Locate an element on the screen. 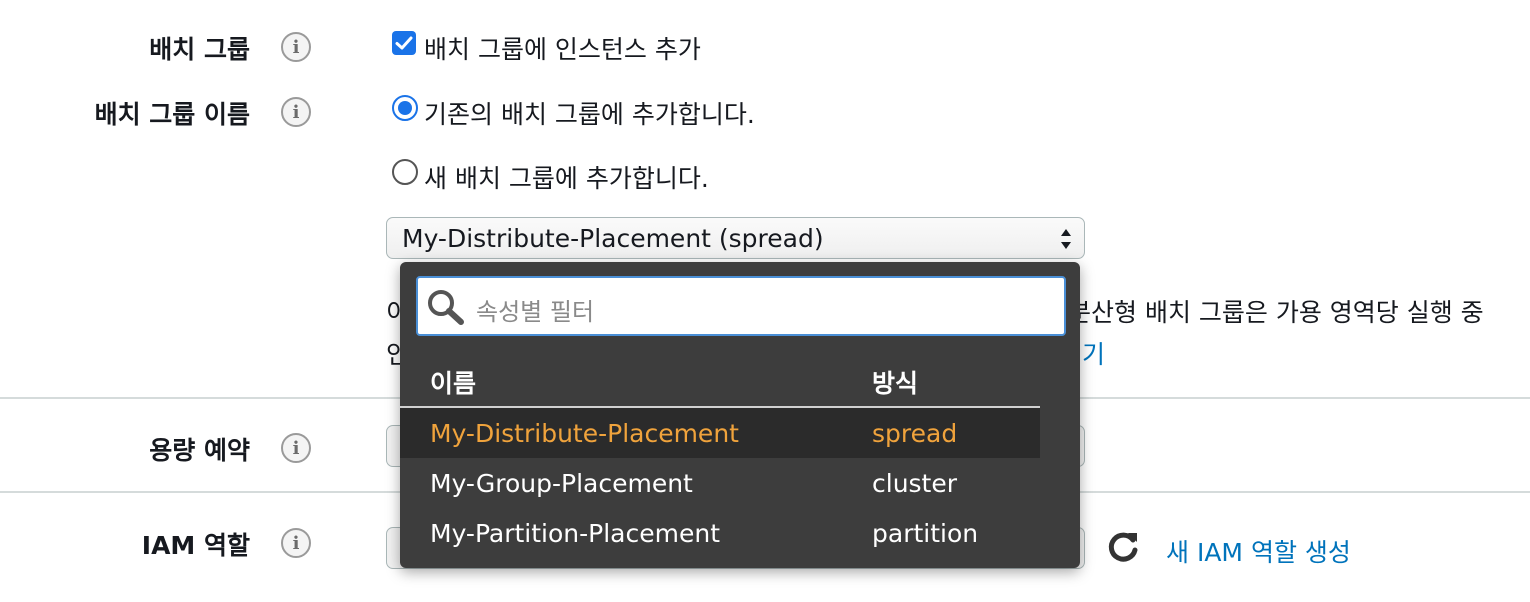 This screenshot has height=602, width=1530. create-iam-role-link: 새 IAM 역할 생성 is located at coordinates (1258, 551).